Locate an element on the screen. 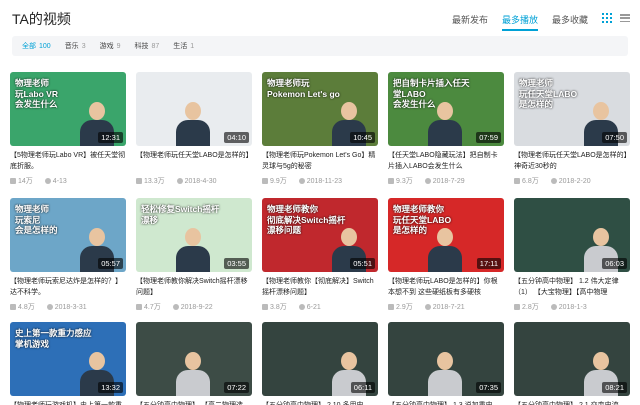 This screenshot has height=405, width=640. video-title: 【五分钟高中物理】 【高二物理选 is located at coordinates (194, 402).